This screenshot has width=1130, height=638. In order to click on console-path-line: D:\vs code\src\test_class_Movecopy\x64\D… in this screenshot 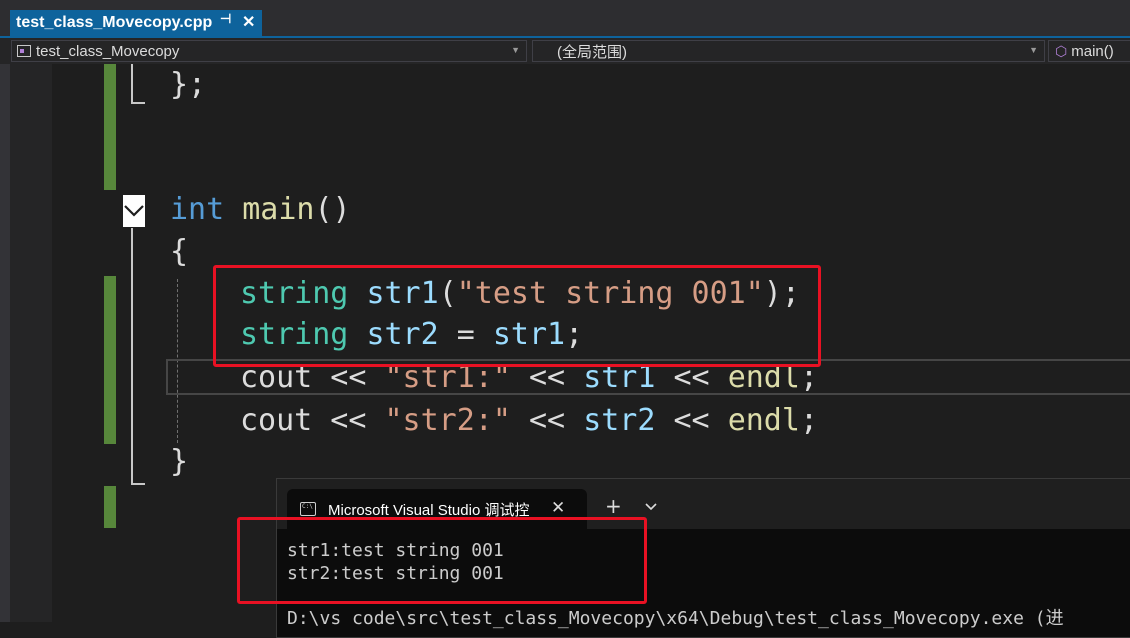, I will do `click(675, 618)`.